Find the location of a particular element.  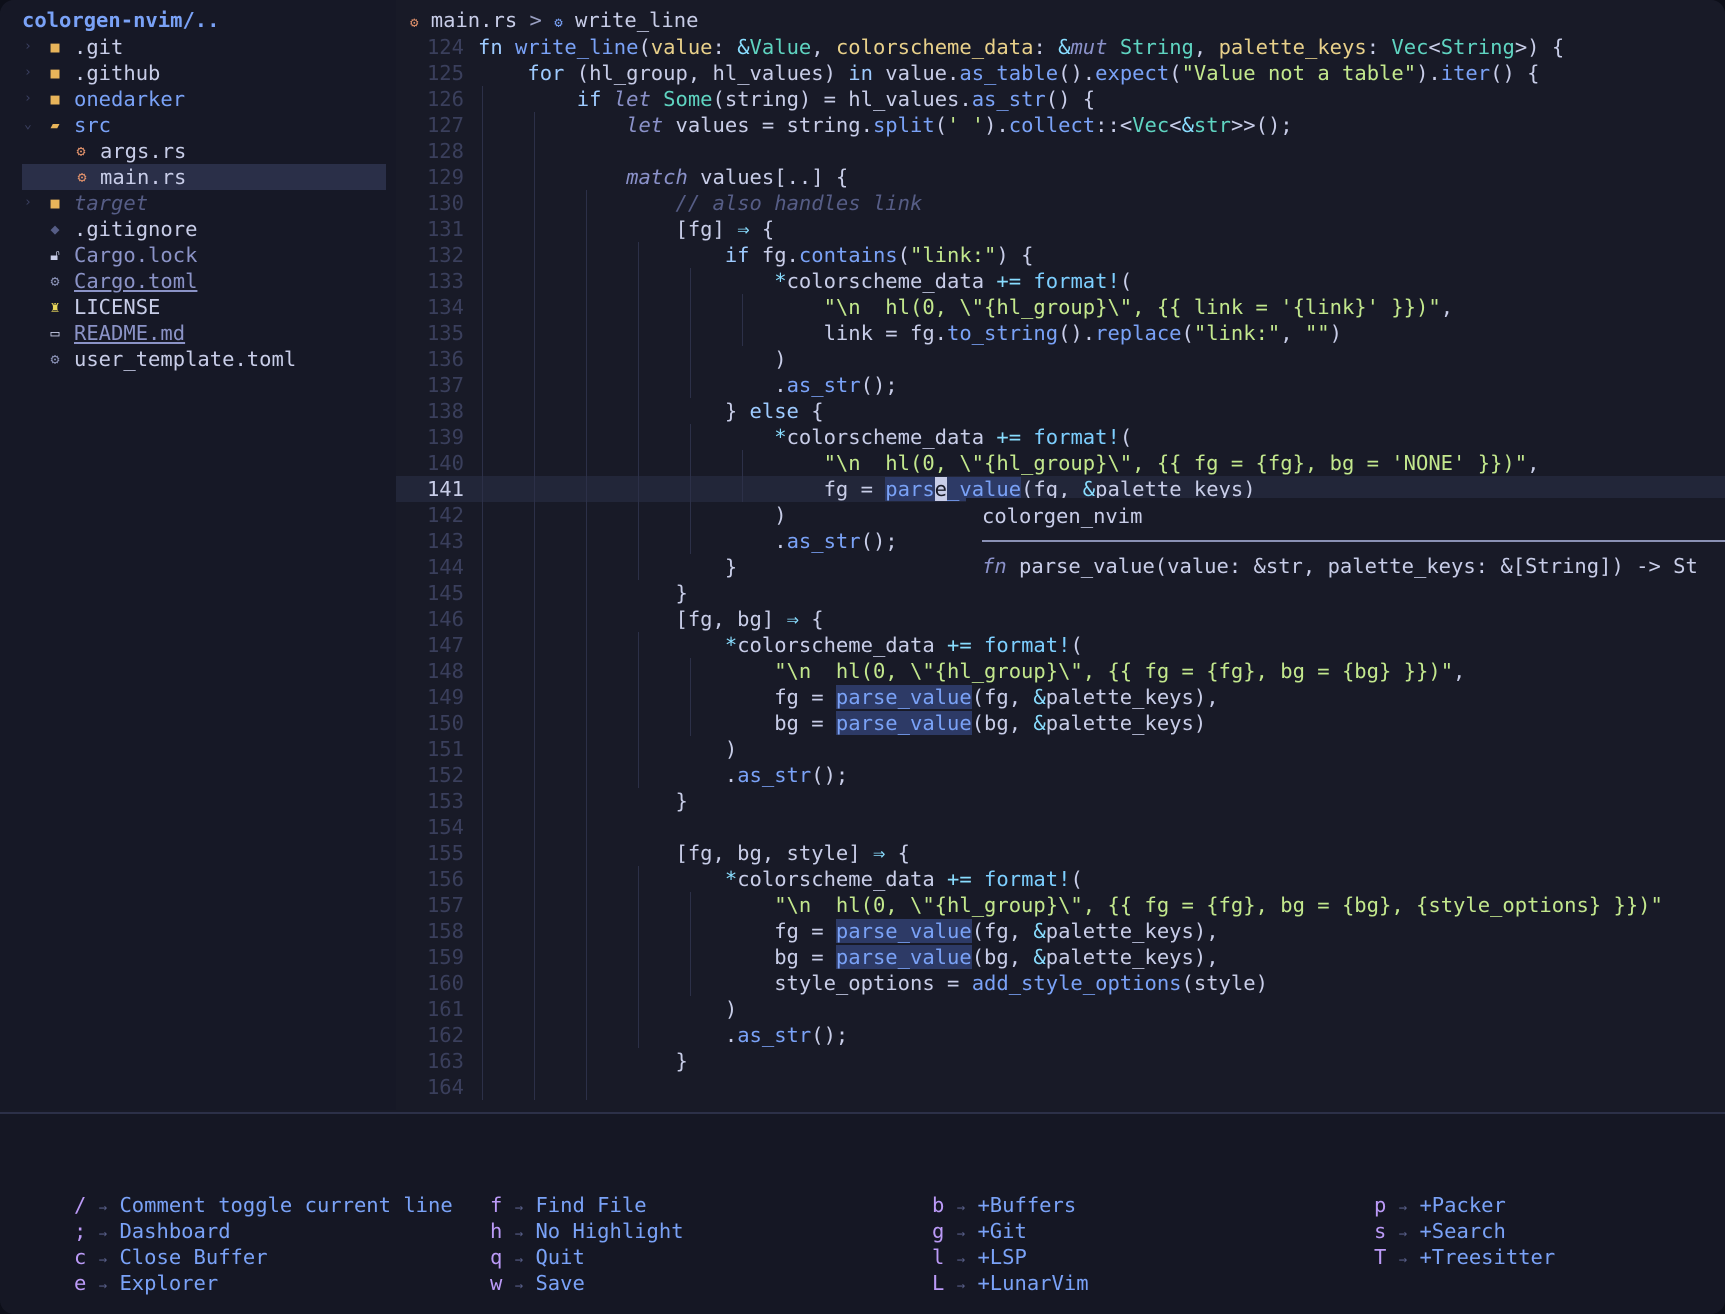

tree-item-user-template: ⚙ user_template.toml is located at coordinates (198, 359).